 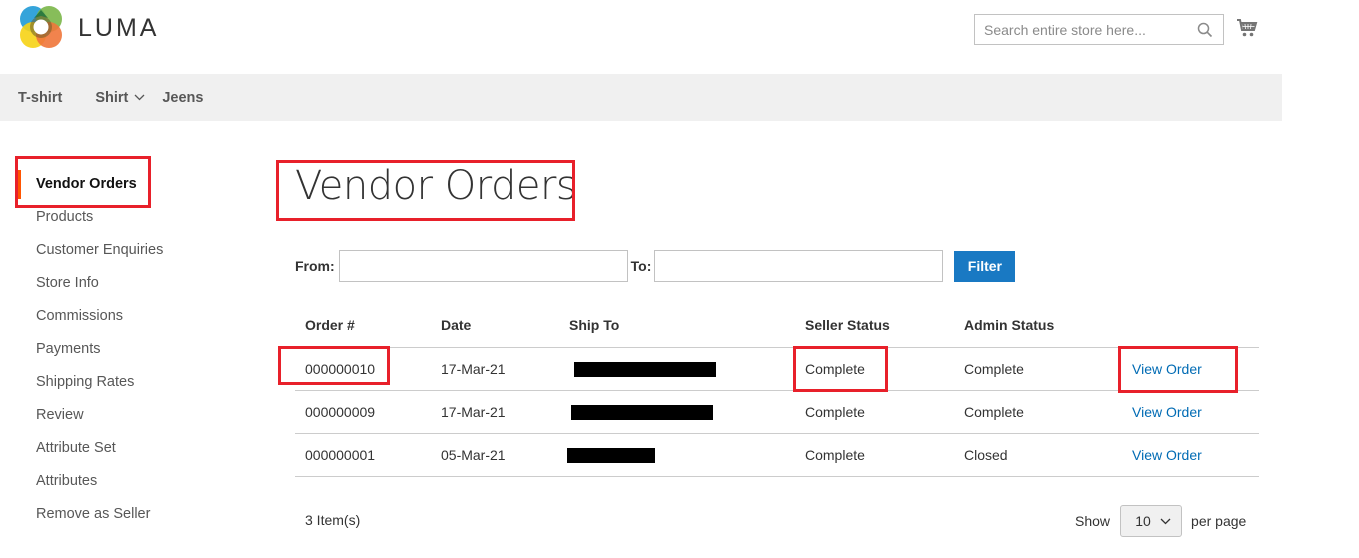 What do you see at coordinates (1038, 326) in the screenshot?
I see `column-header-admin-status: Admin Status` at bounding box center [1038, 326].